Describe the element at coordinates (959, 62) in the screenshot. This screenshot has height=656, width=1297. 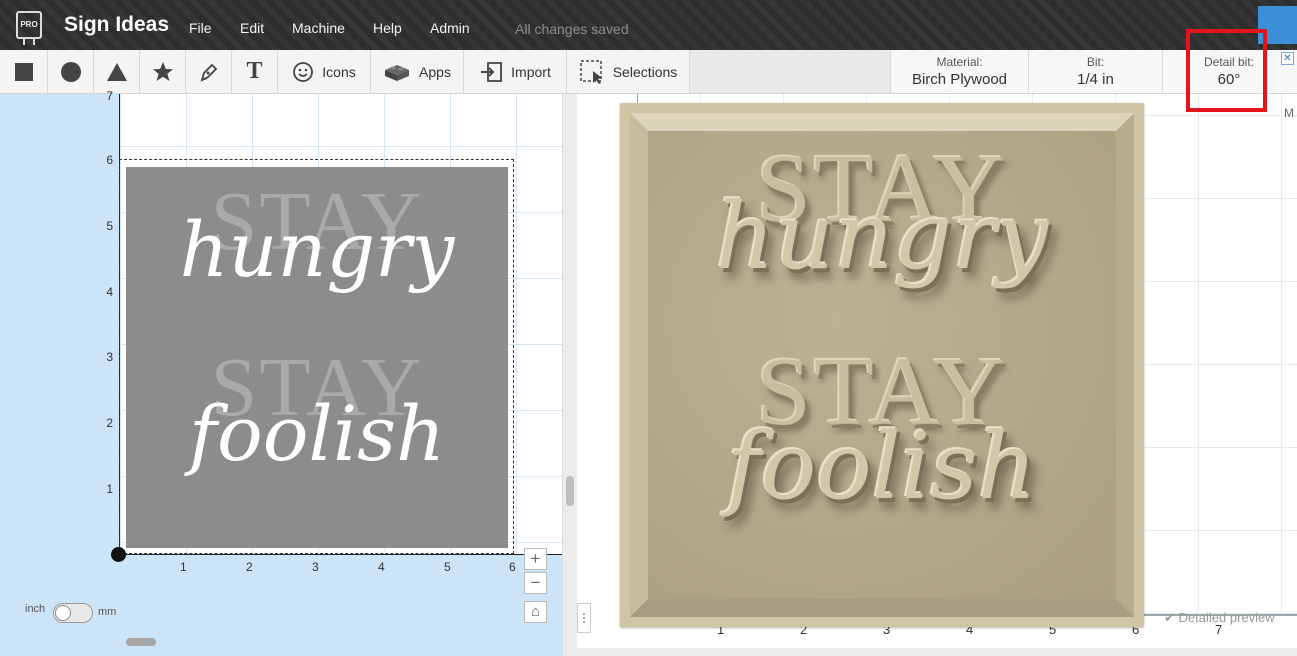
I see `material-label: Material:` at that location.